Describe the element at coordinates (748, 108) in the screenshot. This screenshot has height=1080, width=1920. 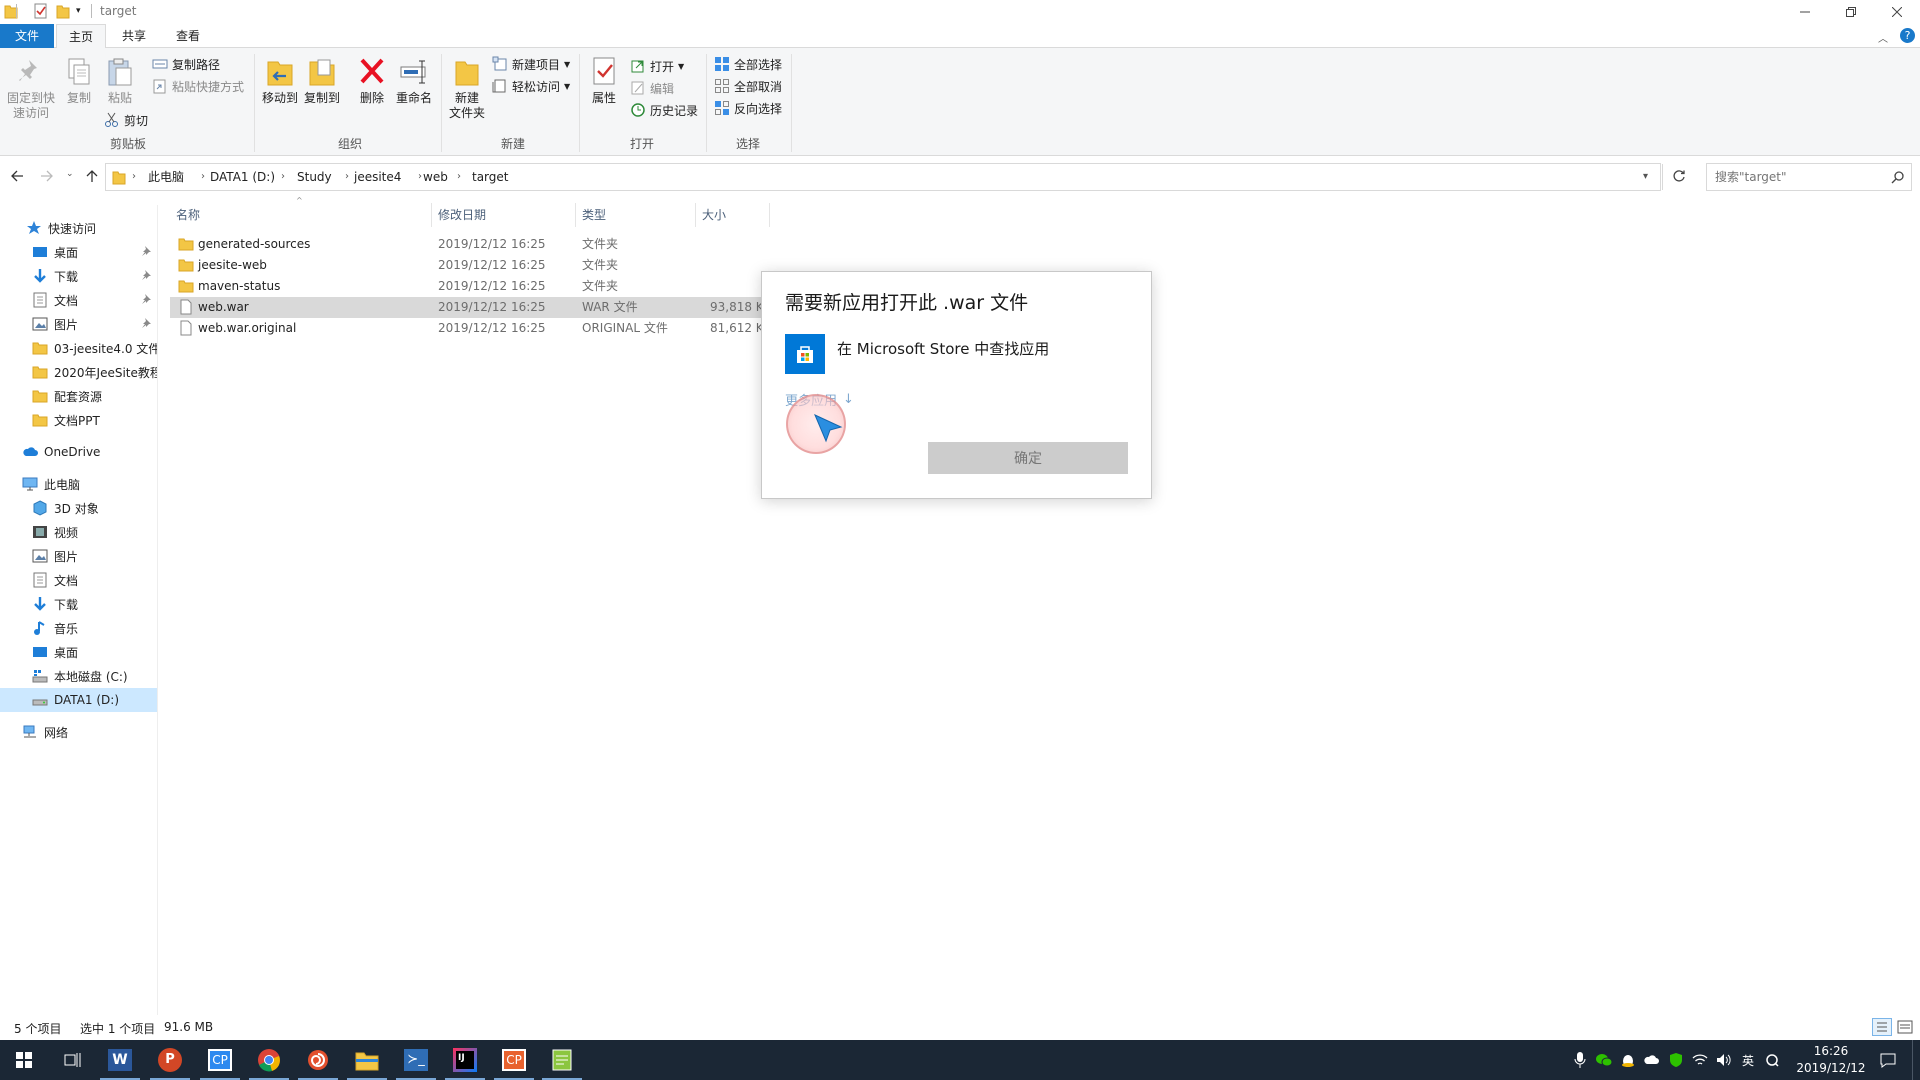
I see `invert-selection-button: 反向选择` at that location.